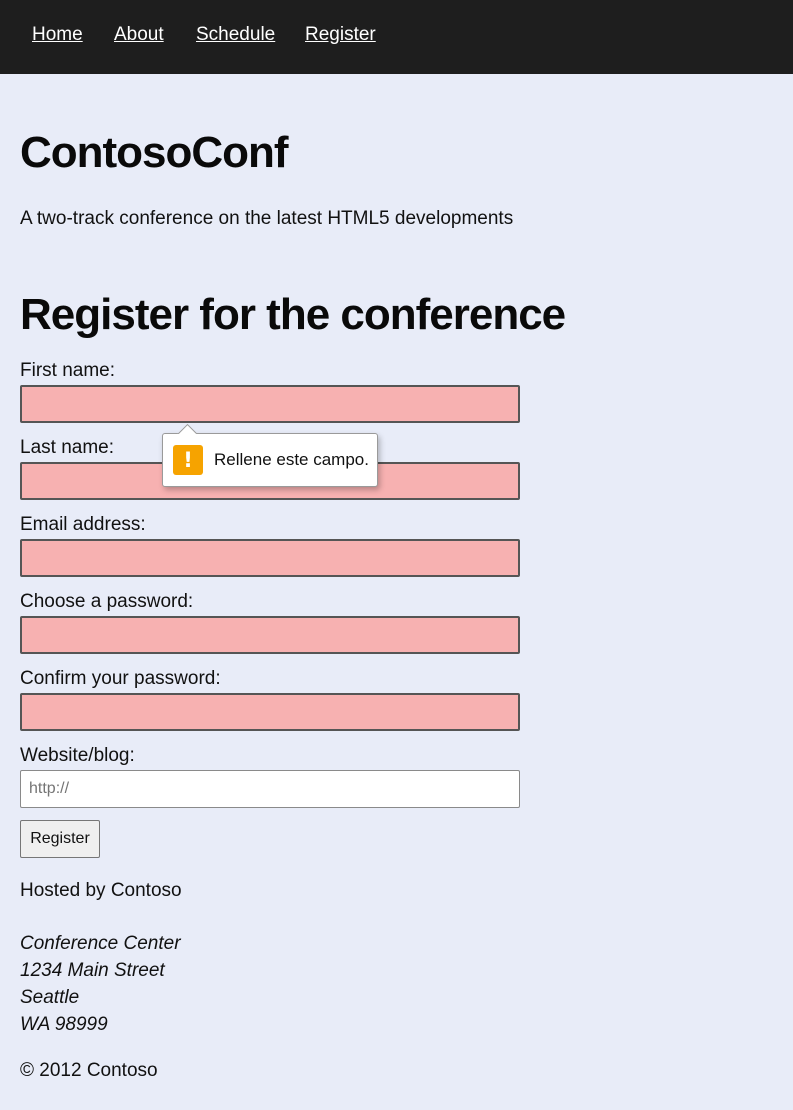  Describe the element at coordinates (107, 601) in the screenshot. I see `password-label: Choose a password:` at that location.